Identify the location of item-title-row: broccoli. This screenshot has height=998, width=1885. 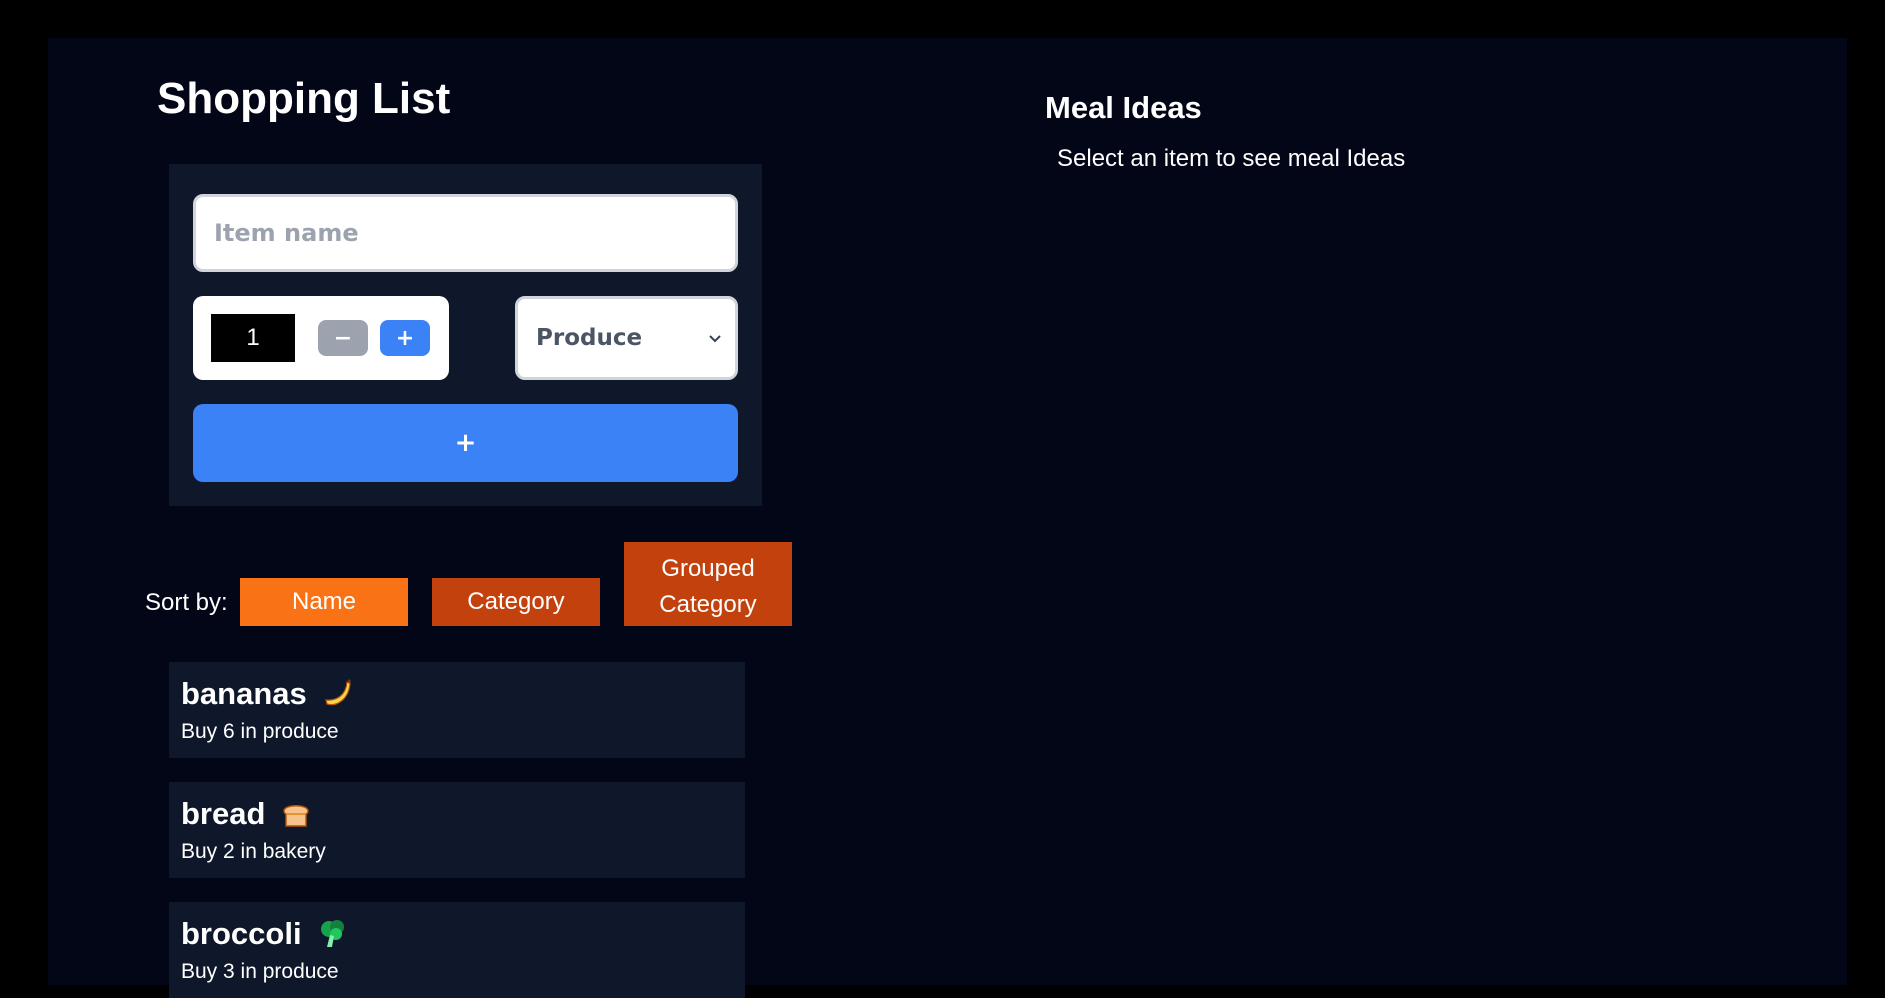
(265, 934).